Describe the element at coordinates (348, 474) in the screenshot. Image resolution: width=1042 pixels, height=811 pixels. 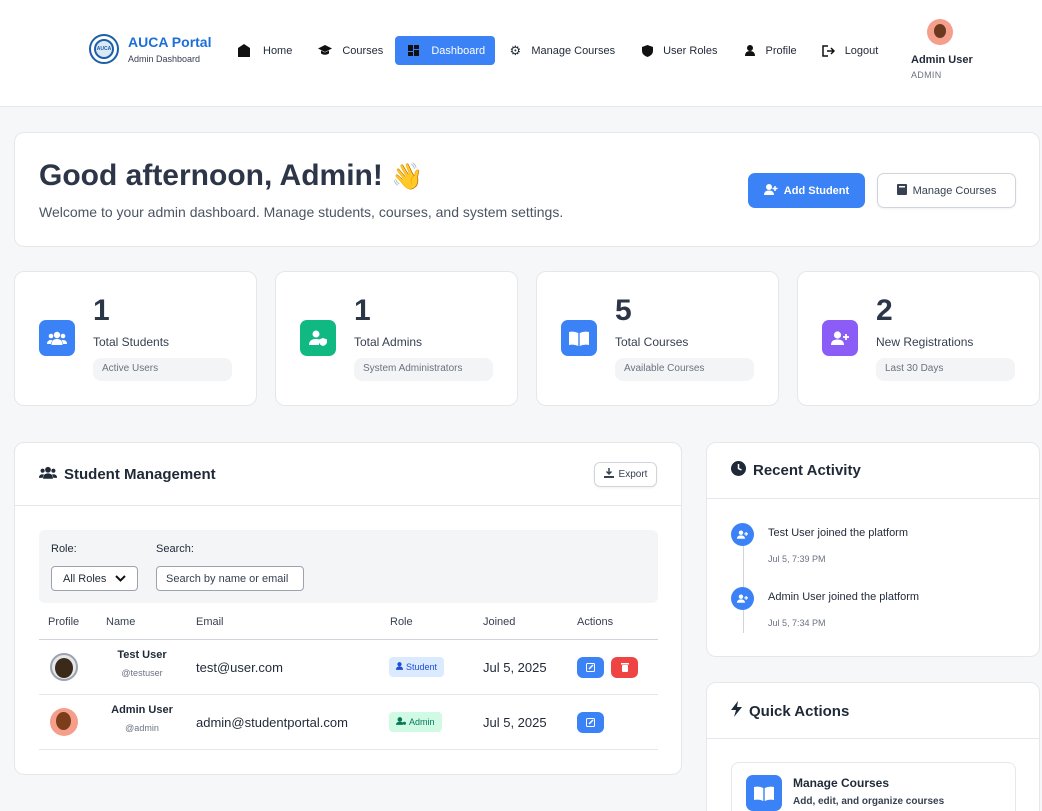
I see `student-management-header: Student Management Export` at that location.